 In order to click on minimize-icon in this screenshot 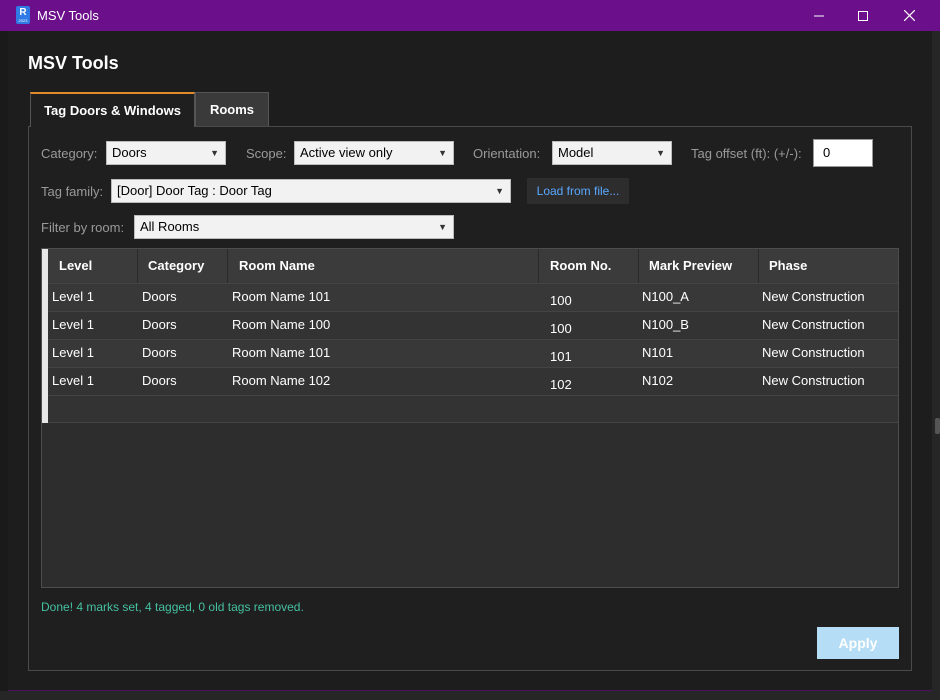, I will do `click(819, 15)`.